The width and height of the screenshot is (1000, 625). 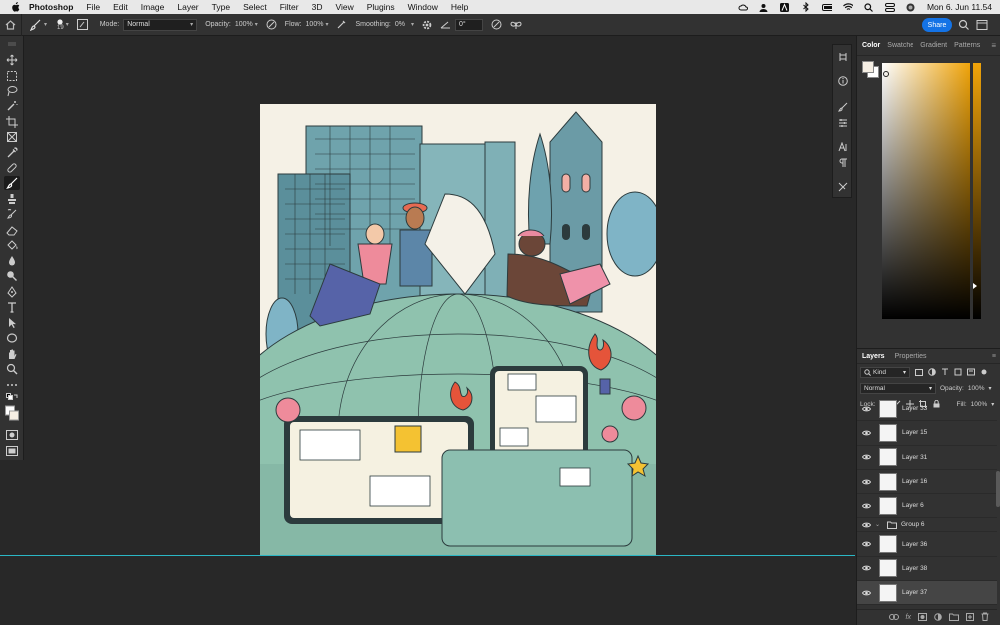 What do you see at coordinates (12, 413) in the screenshot?
I see `foreground-background-swatch` at bounding box center [12, 413].